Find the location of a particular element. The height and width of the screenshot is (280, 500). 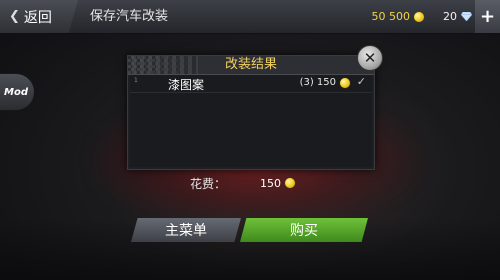

page-title: 保存汽车改装 is located at coordinates (129, 16).